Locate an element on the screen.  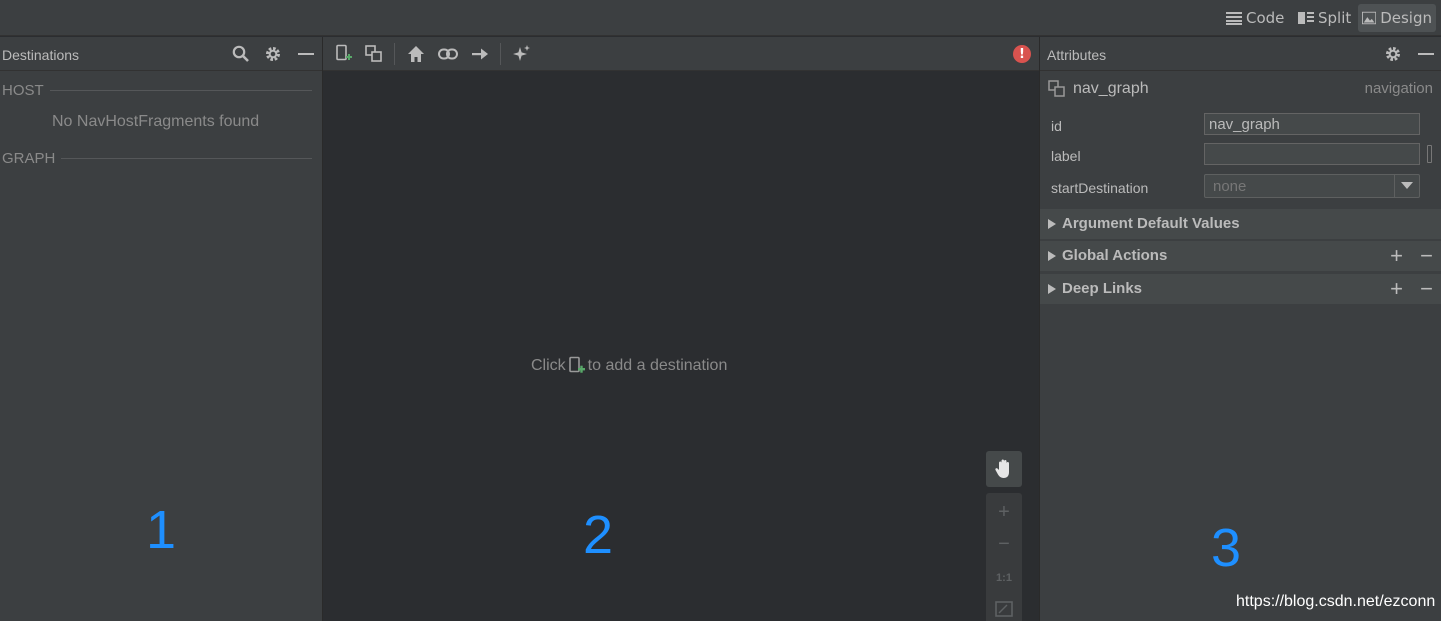
id-label: id is located at coordinates (1056, 126).